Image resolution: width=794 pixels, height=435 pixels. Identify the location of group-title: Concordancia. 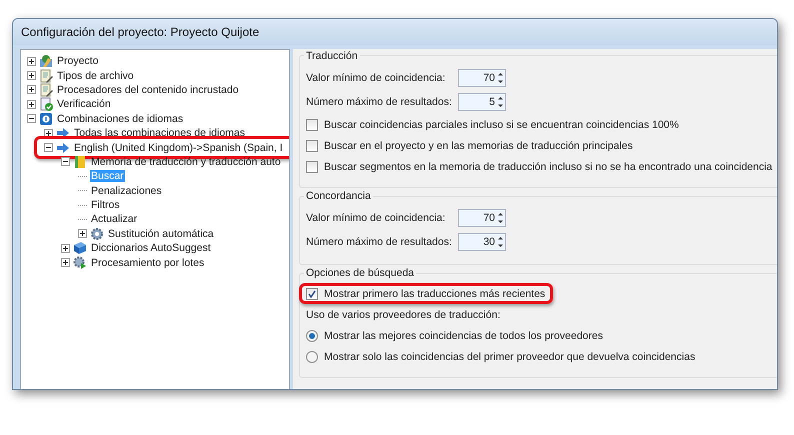
(338, 196).